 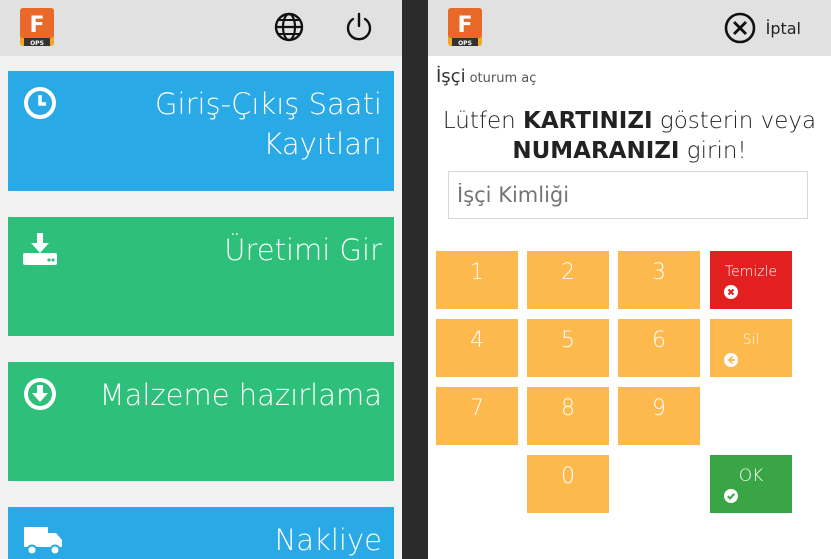 I want to click on globe-icon, so click(x=289, y=27).